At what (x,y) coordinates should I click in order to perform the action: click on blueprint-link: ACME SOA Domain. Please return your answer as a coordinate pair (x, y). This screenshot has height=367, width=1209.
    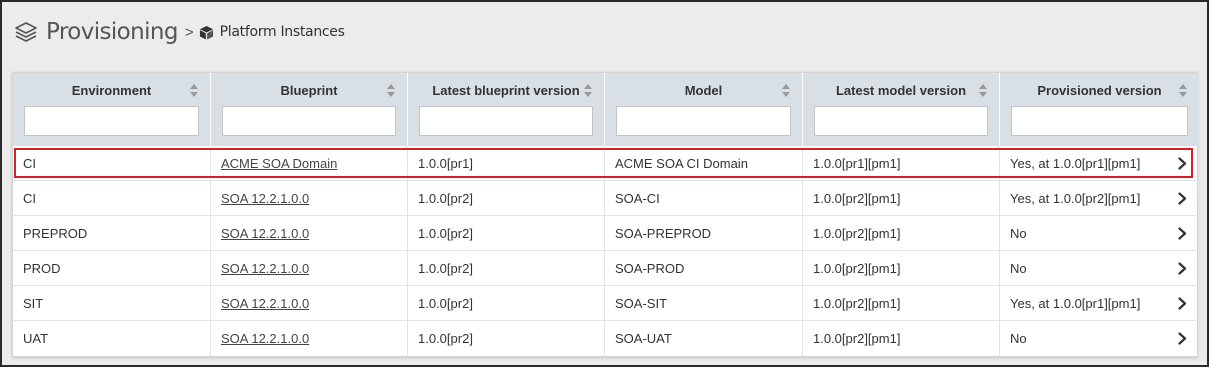
    Looking at the image, I should click on (279, 163).